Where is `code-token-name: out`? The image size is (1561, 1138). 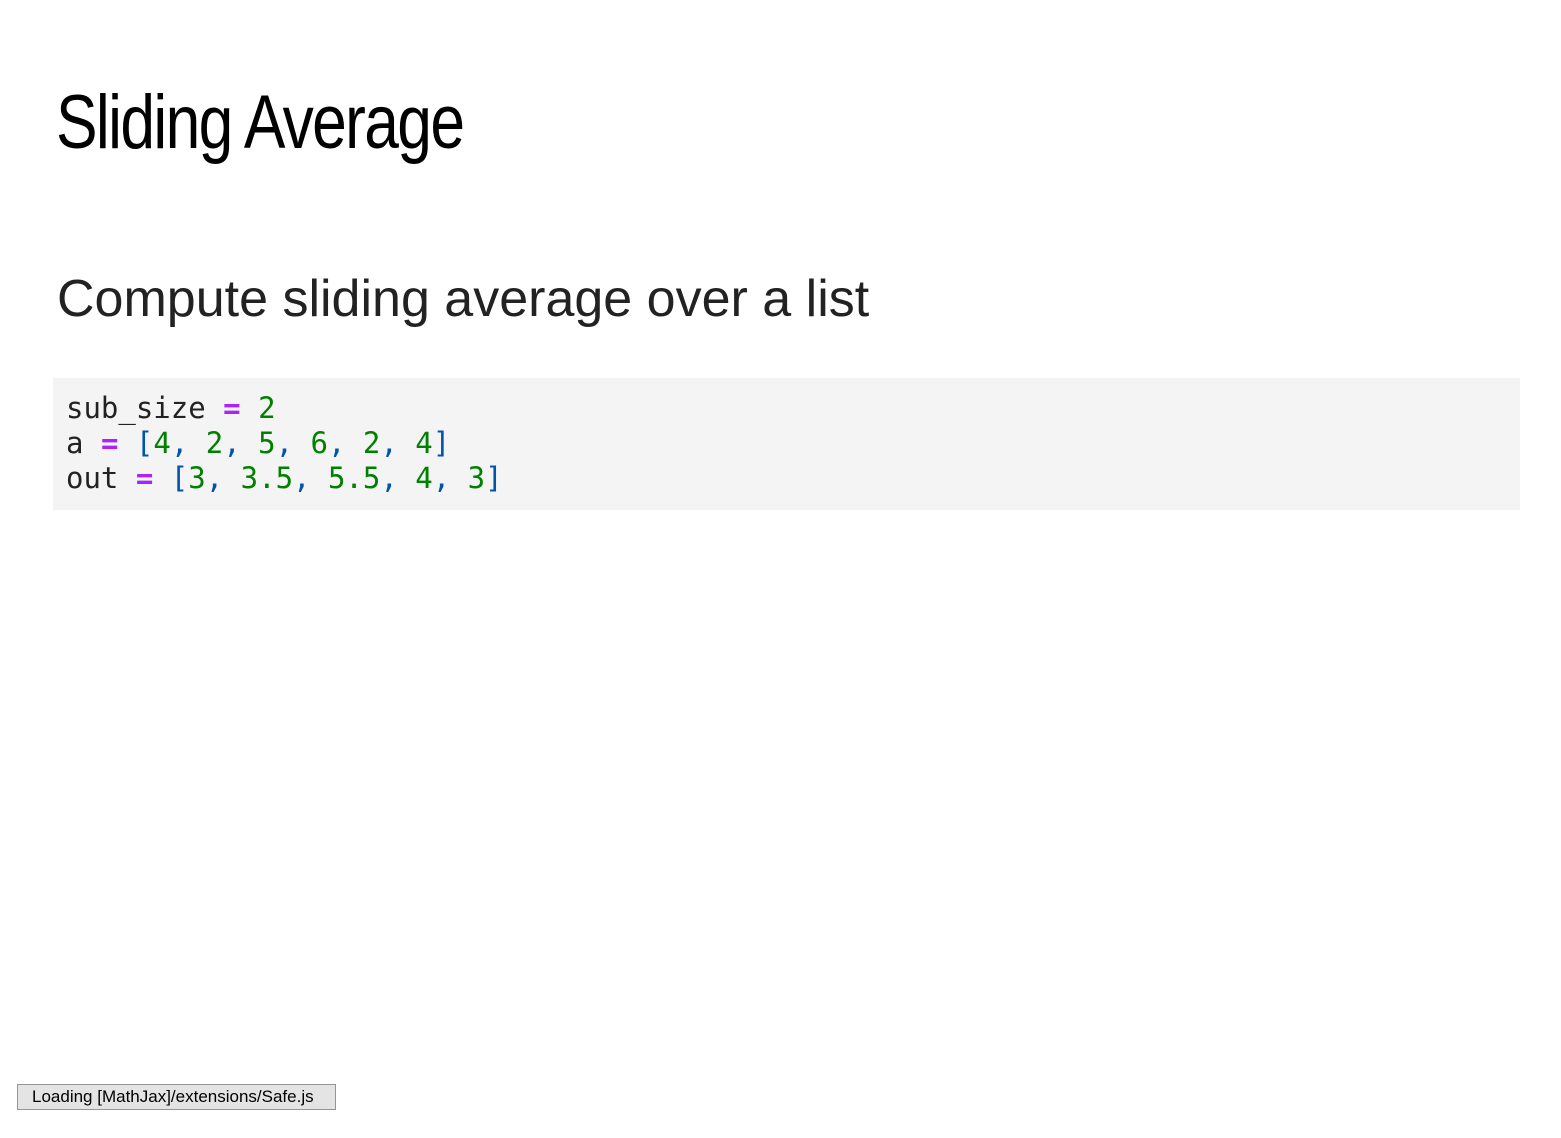
code-token-name: out is located at coordinates (92, 478).